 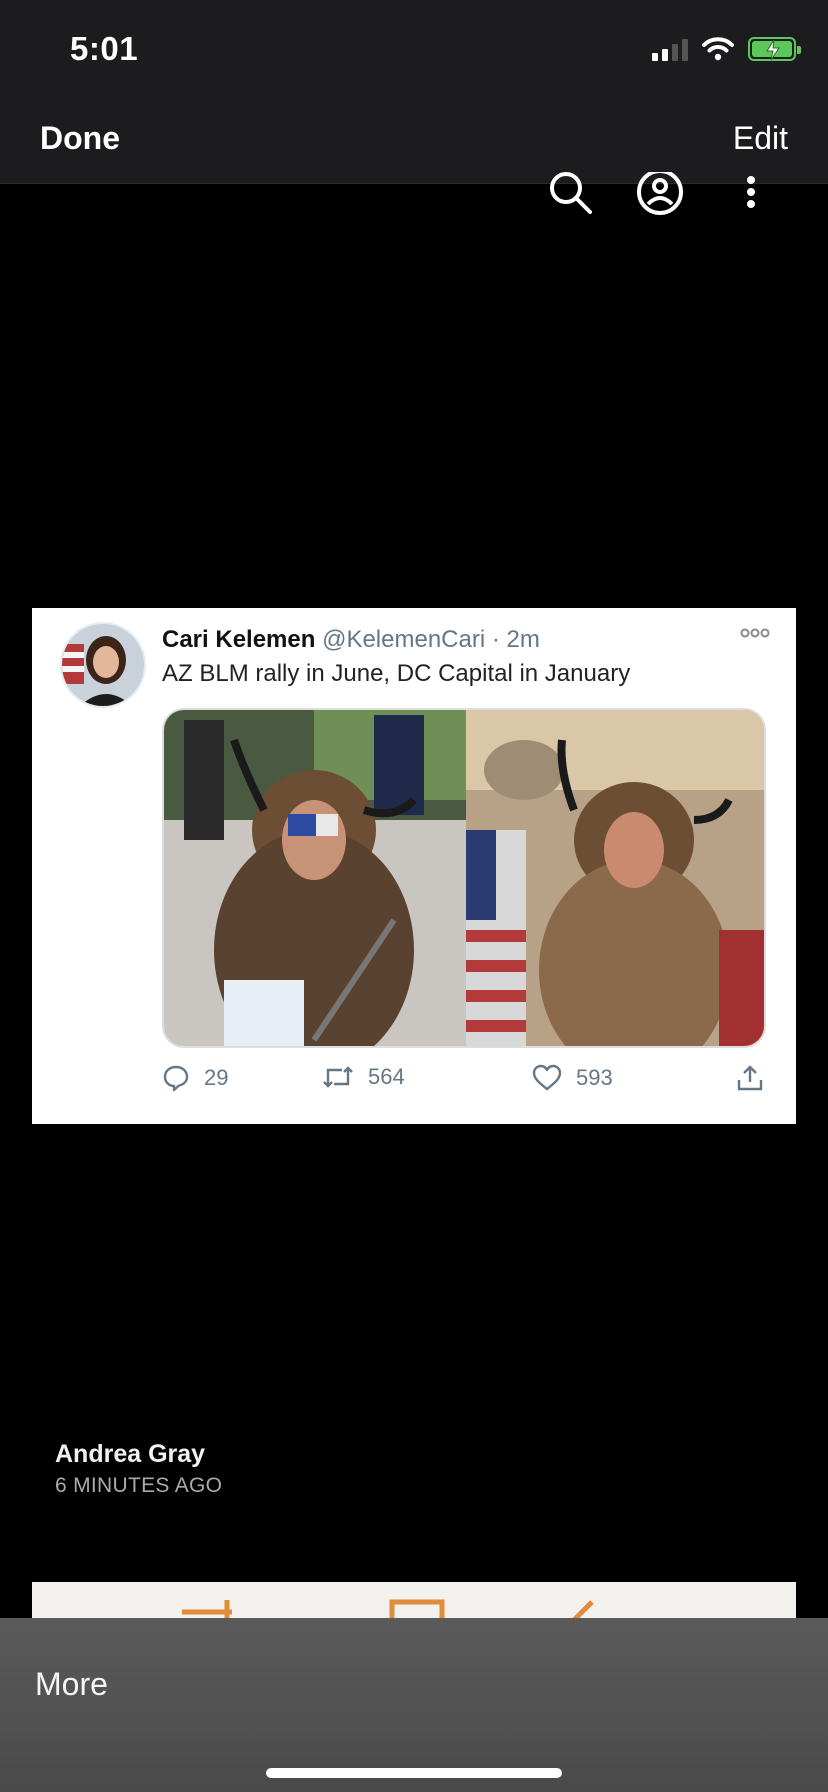 What do you see at coordinates (594, 1077) in the screenshot?
I see `like-count: 593` at bounding box center [594, 1077].